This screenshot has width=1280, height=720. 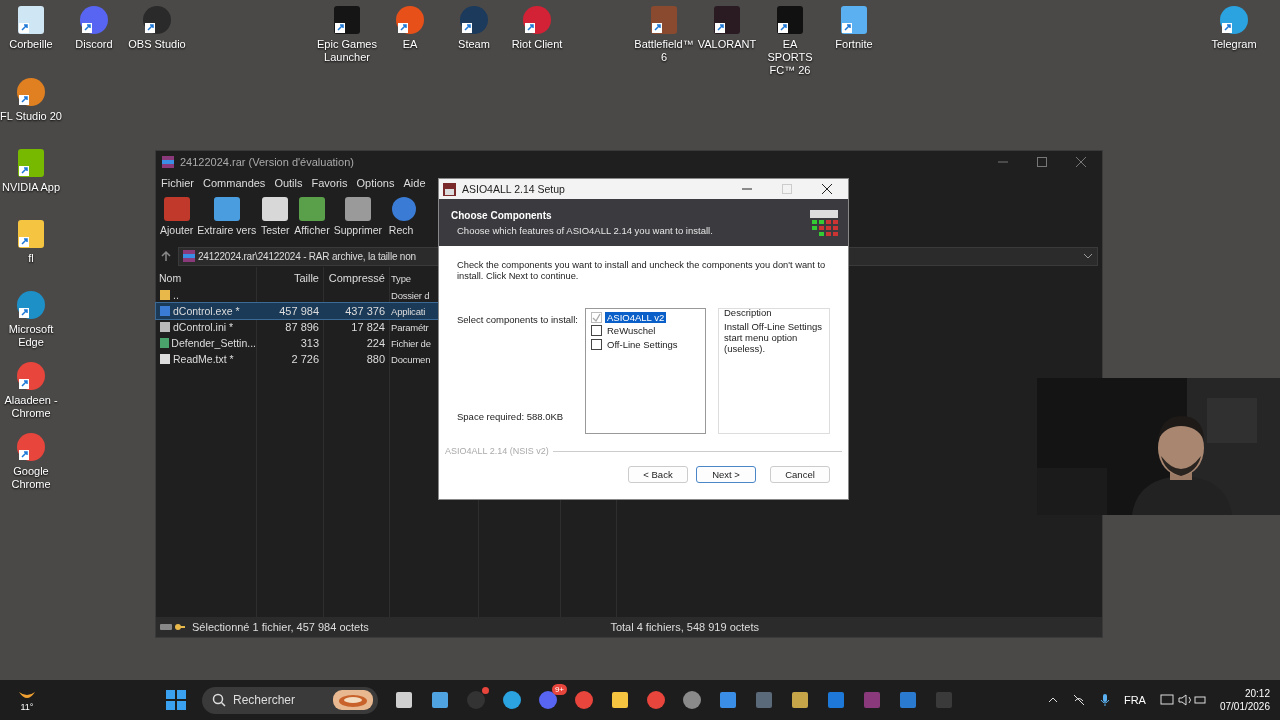 What do you see at coordinates (511, 416) in the screenshot?
I see `space-required: Space required: 588.0KB` at bounding box center [511, 416].